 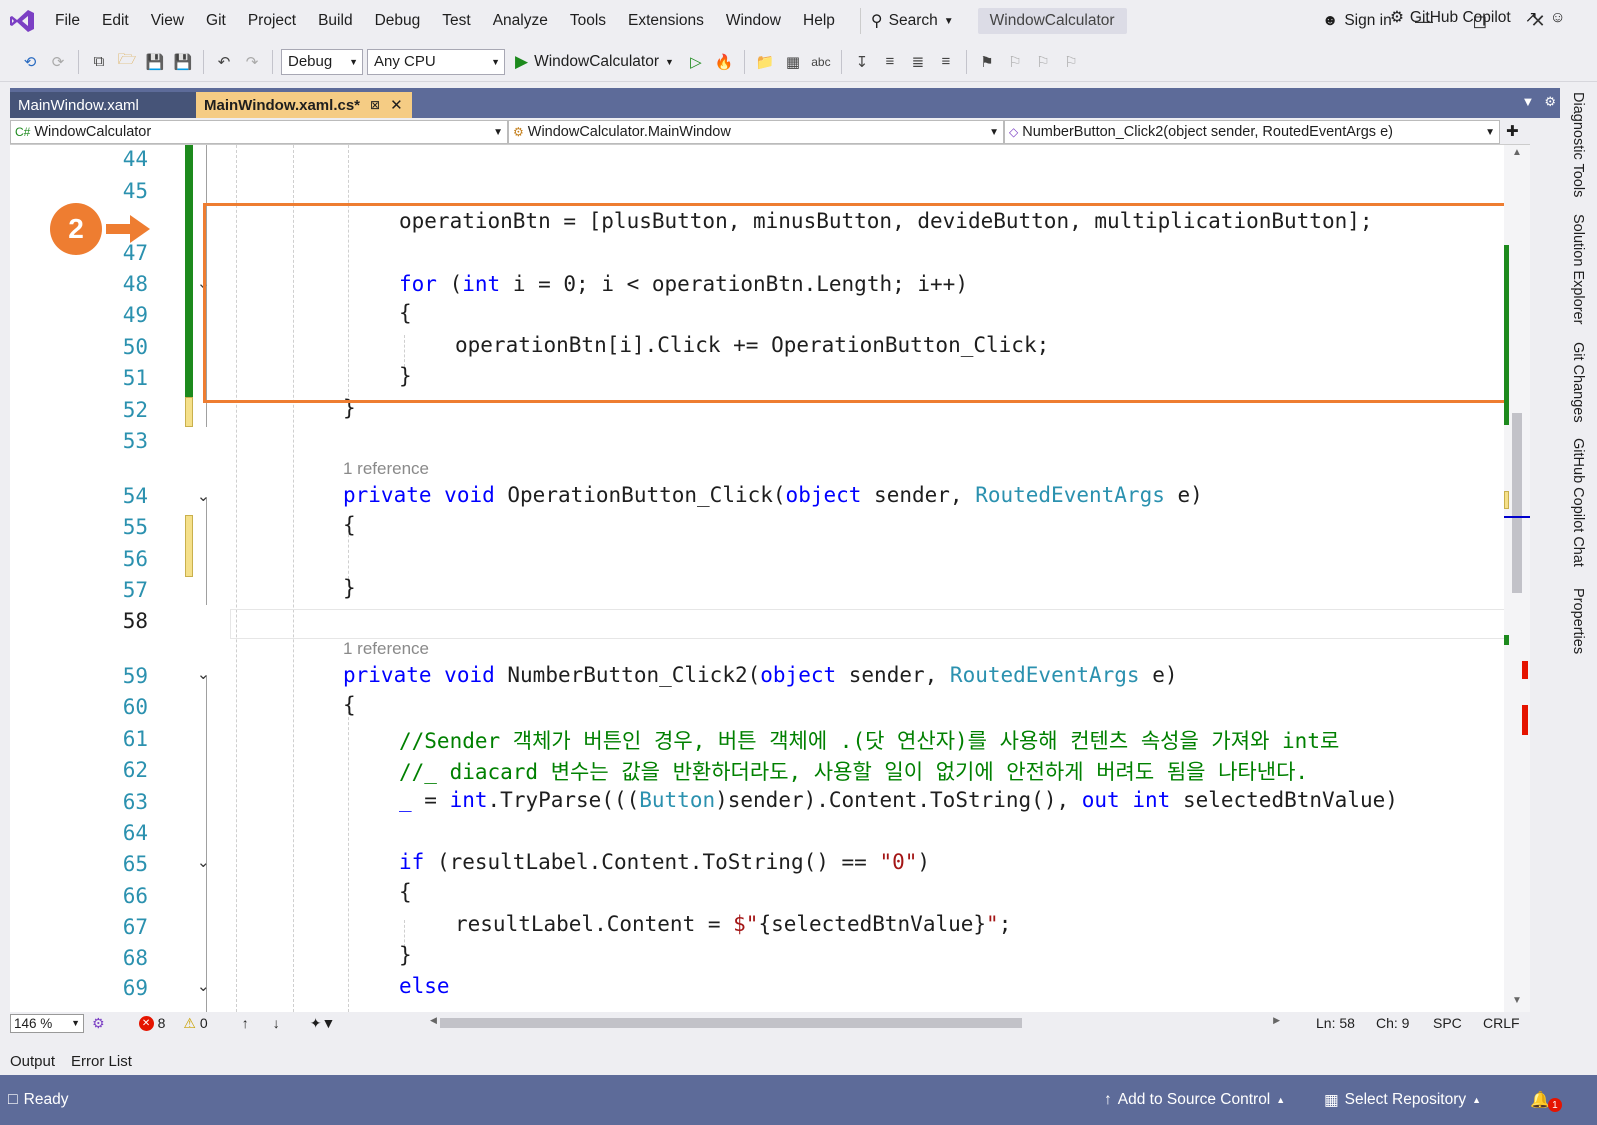 What do you see at coordinates (203, 1023) in the screenshot?
I see `warning-count-value: 0` at bounding box center [203, 1023].